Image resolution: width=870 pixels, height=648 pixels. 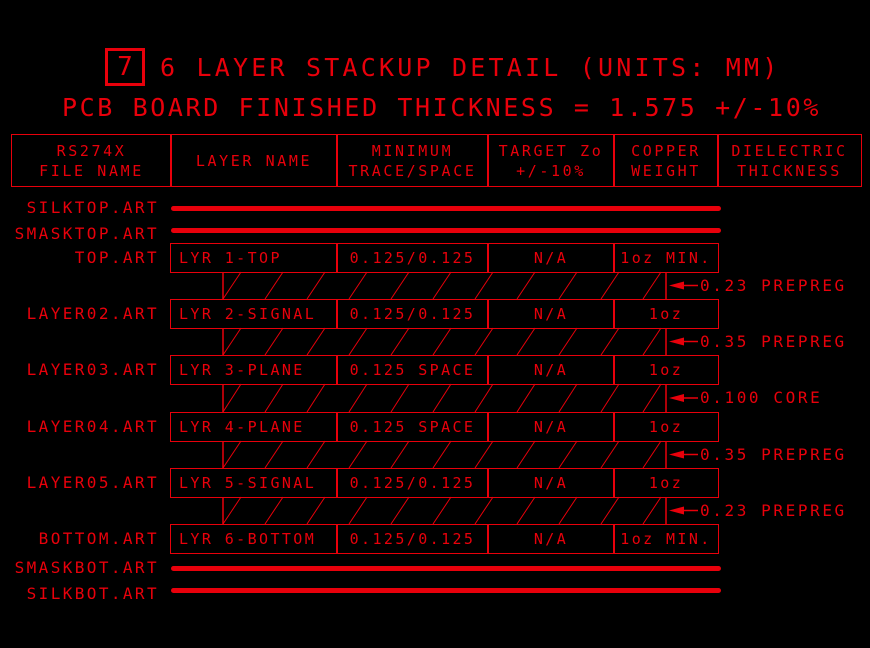 What do you see at coordinates (761, 397) in the screenshot?
I see `dielectric-label: 0.100 CORE` at bounding box center [761, 397].